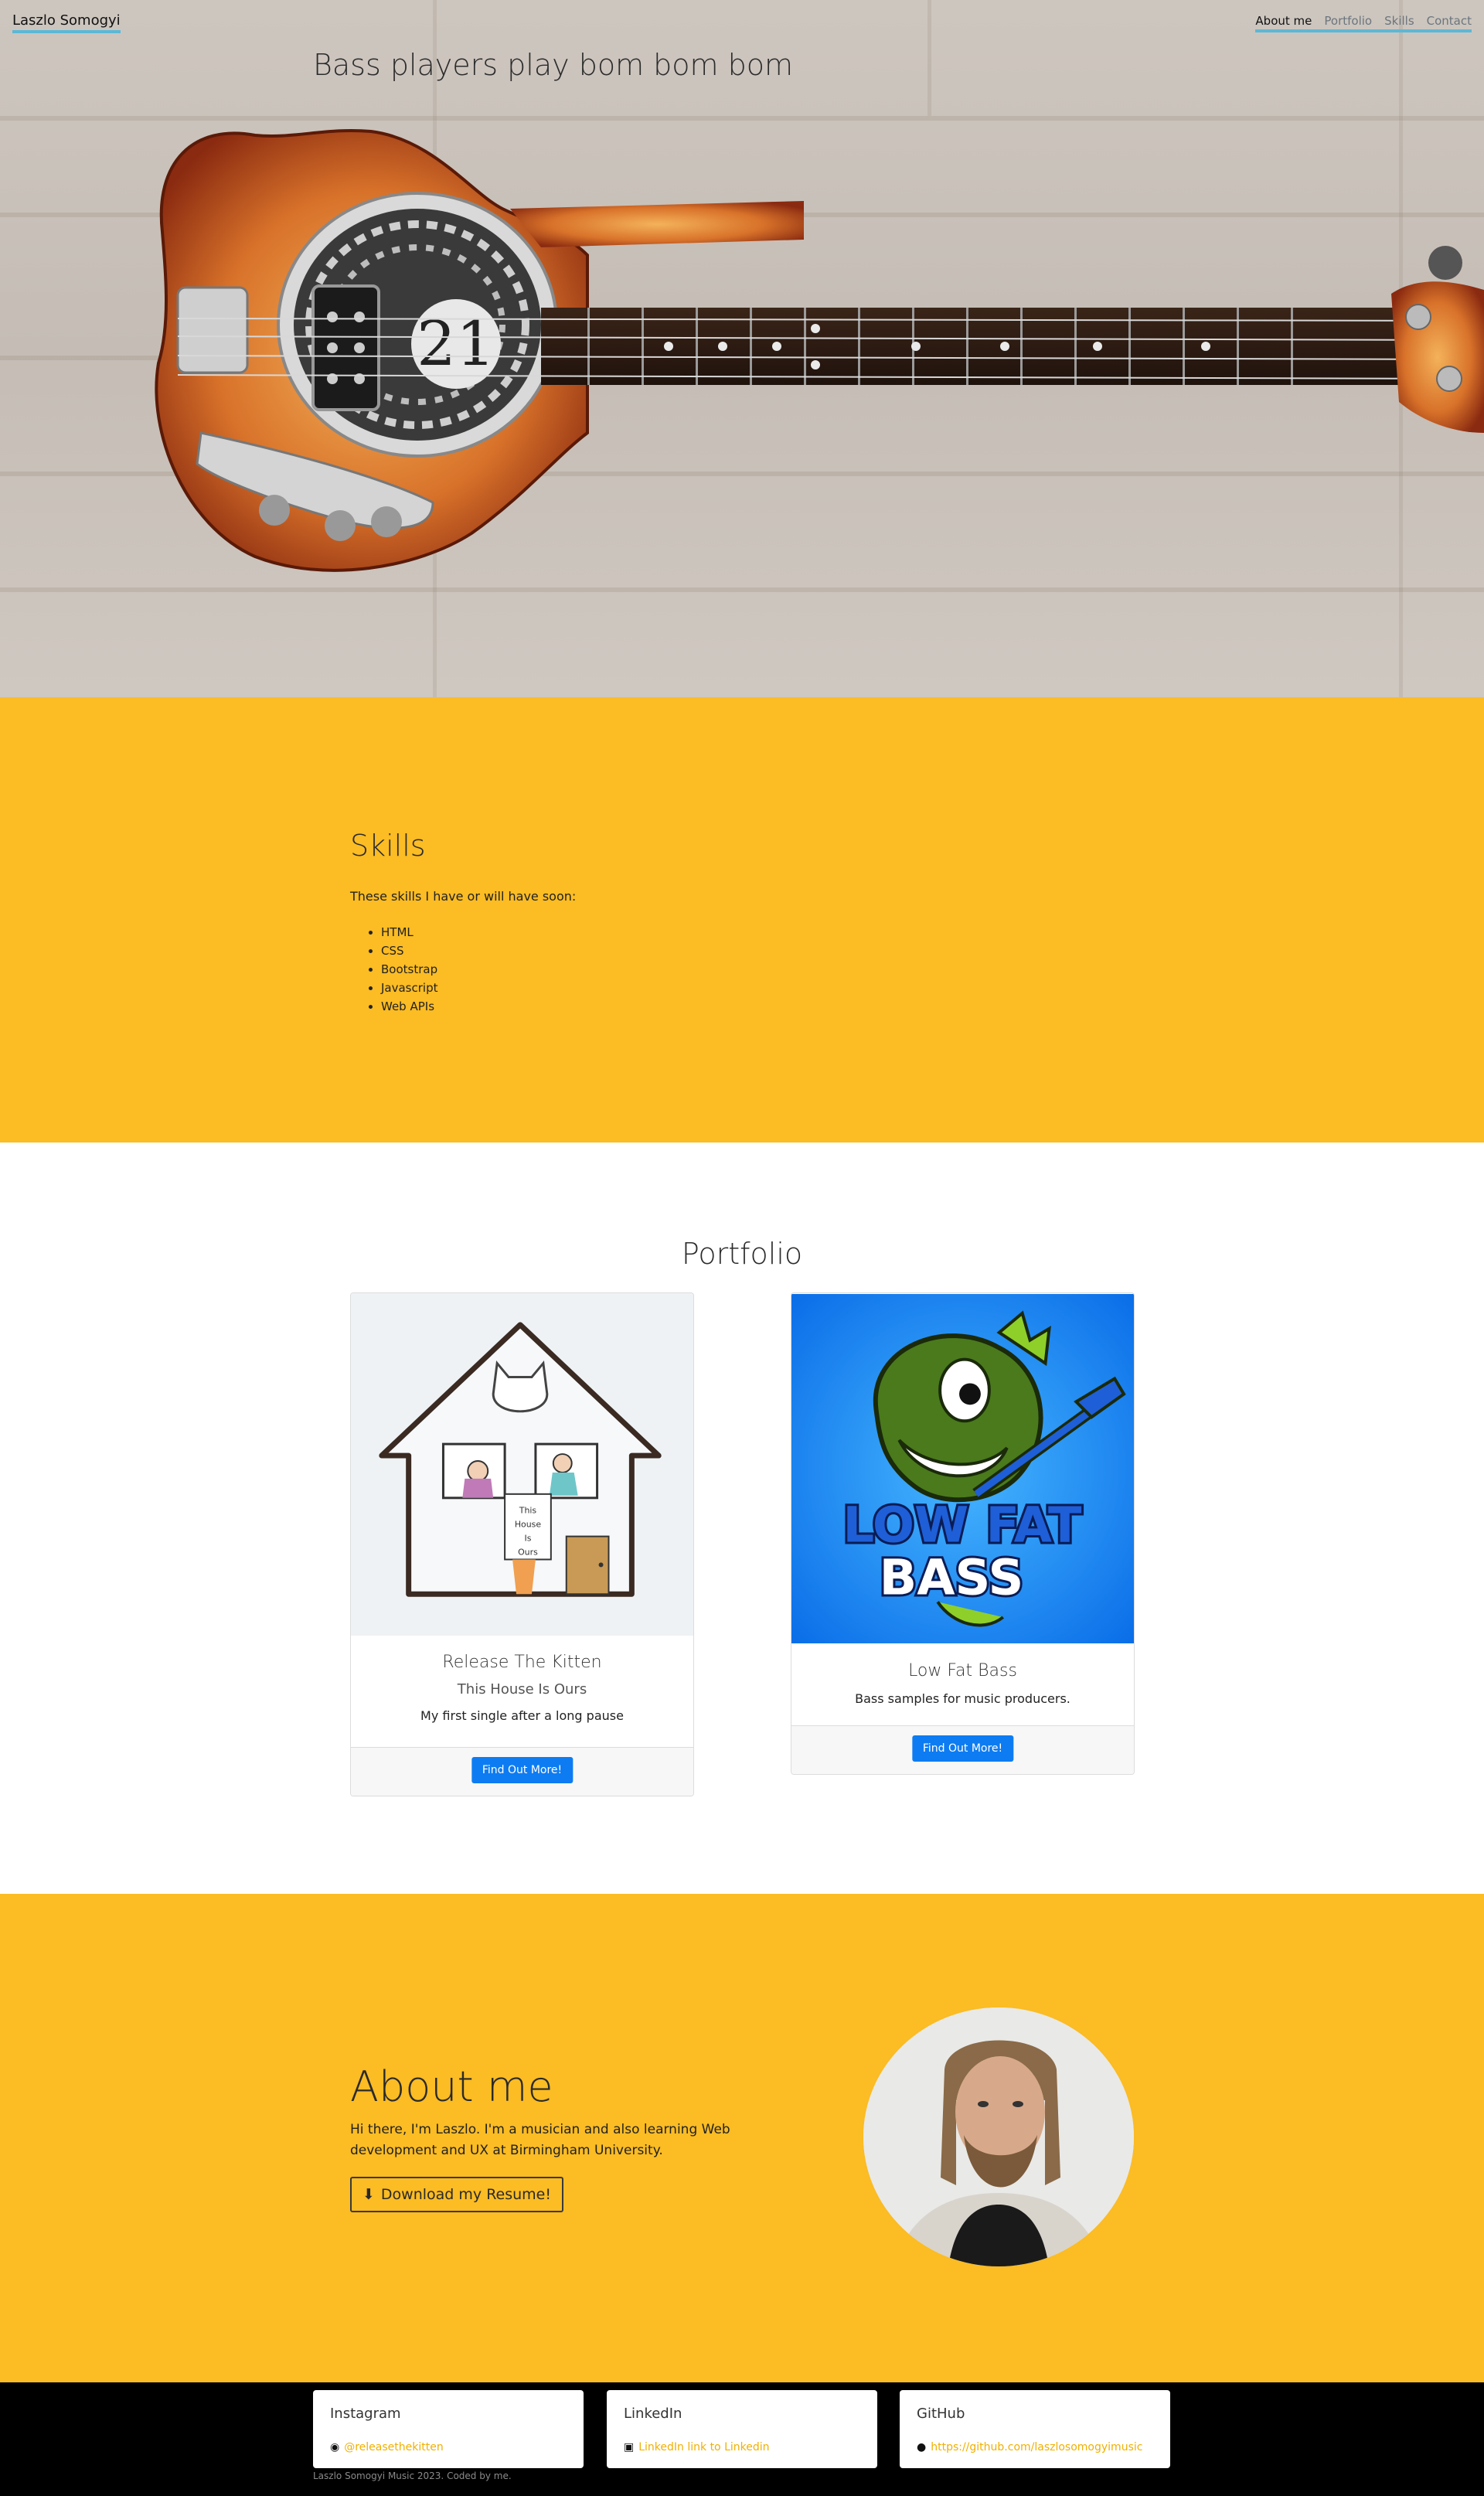 This screenshot has height=2496, width=1484. Describe the element at coordinates (941, 2414) in the screenshot. I see `footer-card-title: GitHub` at that location.